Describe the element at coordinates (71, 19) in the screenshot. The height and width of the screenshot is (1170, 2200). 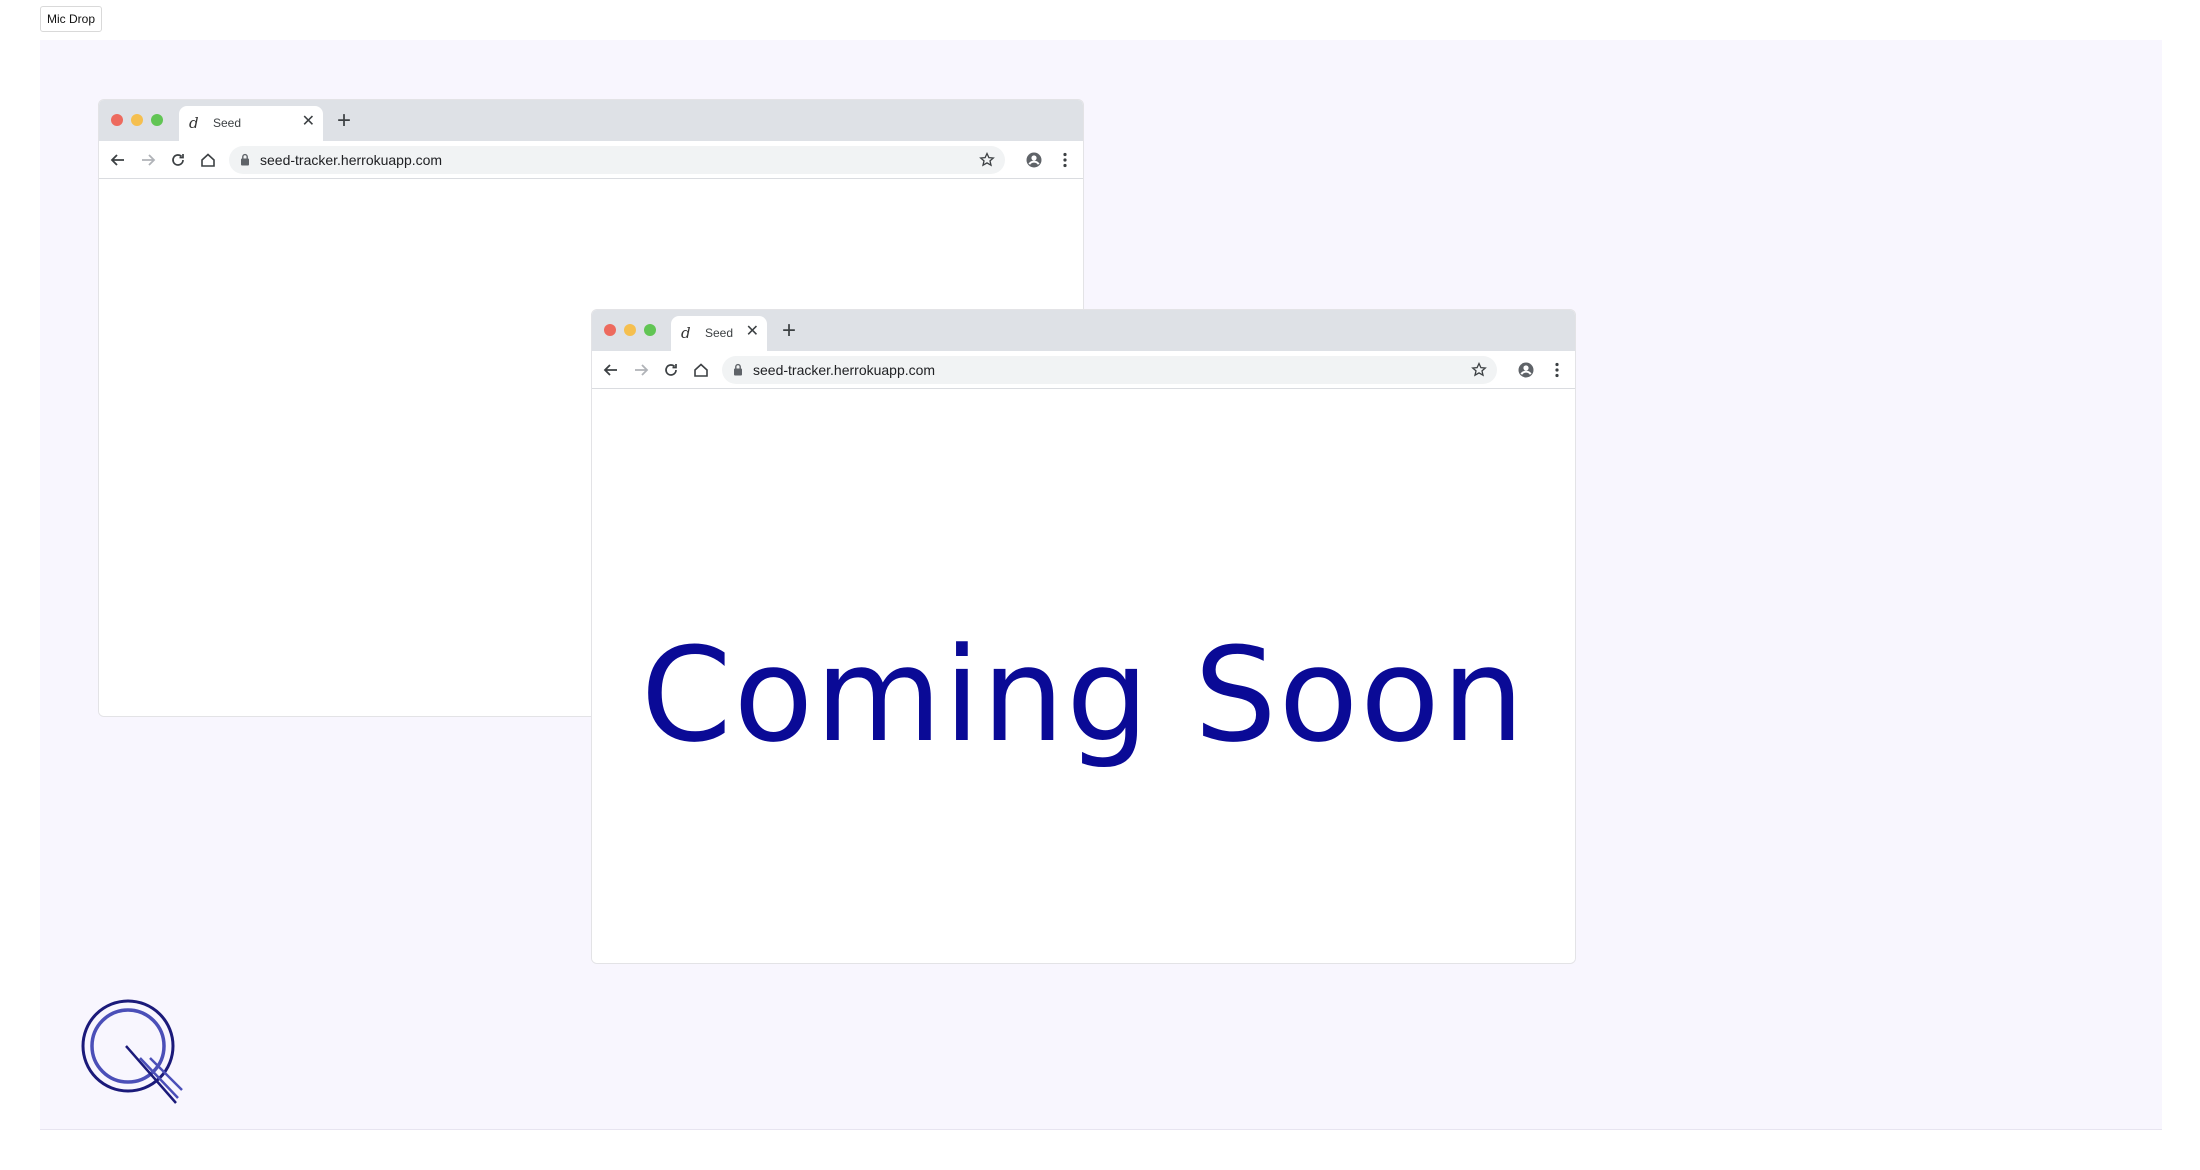
I see `mic-drop-button: Mic Drop` at that location.